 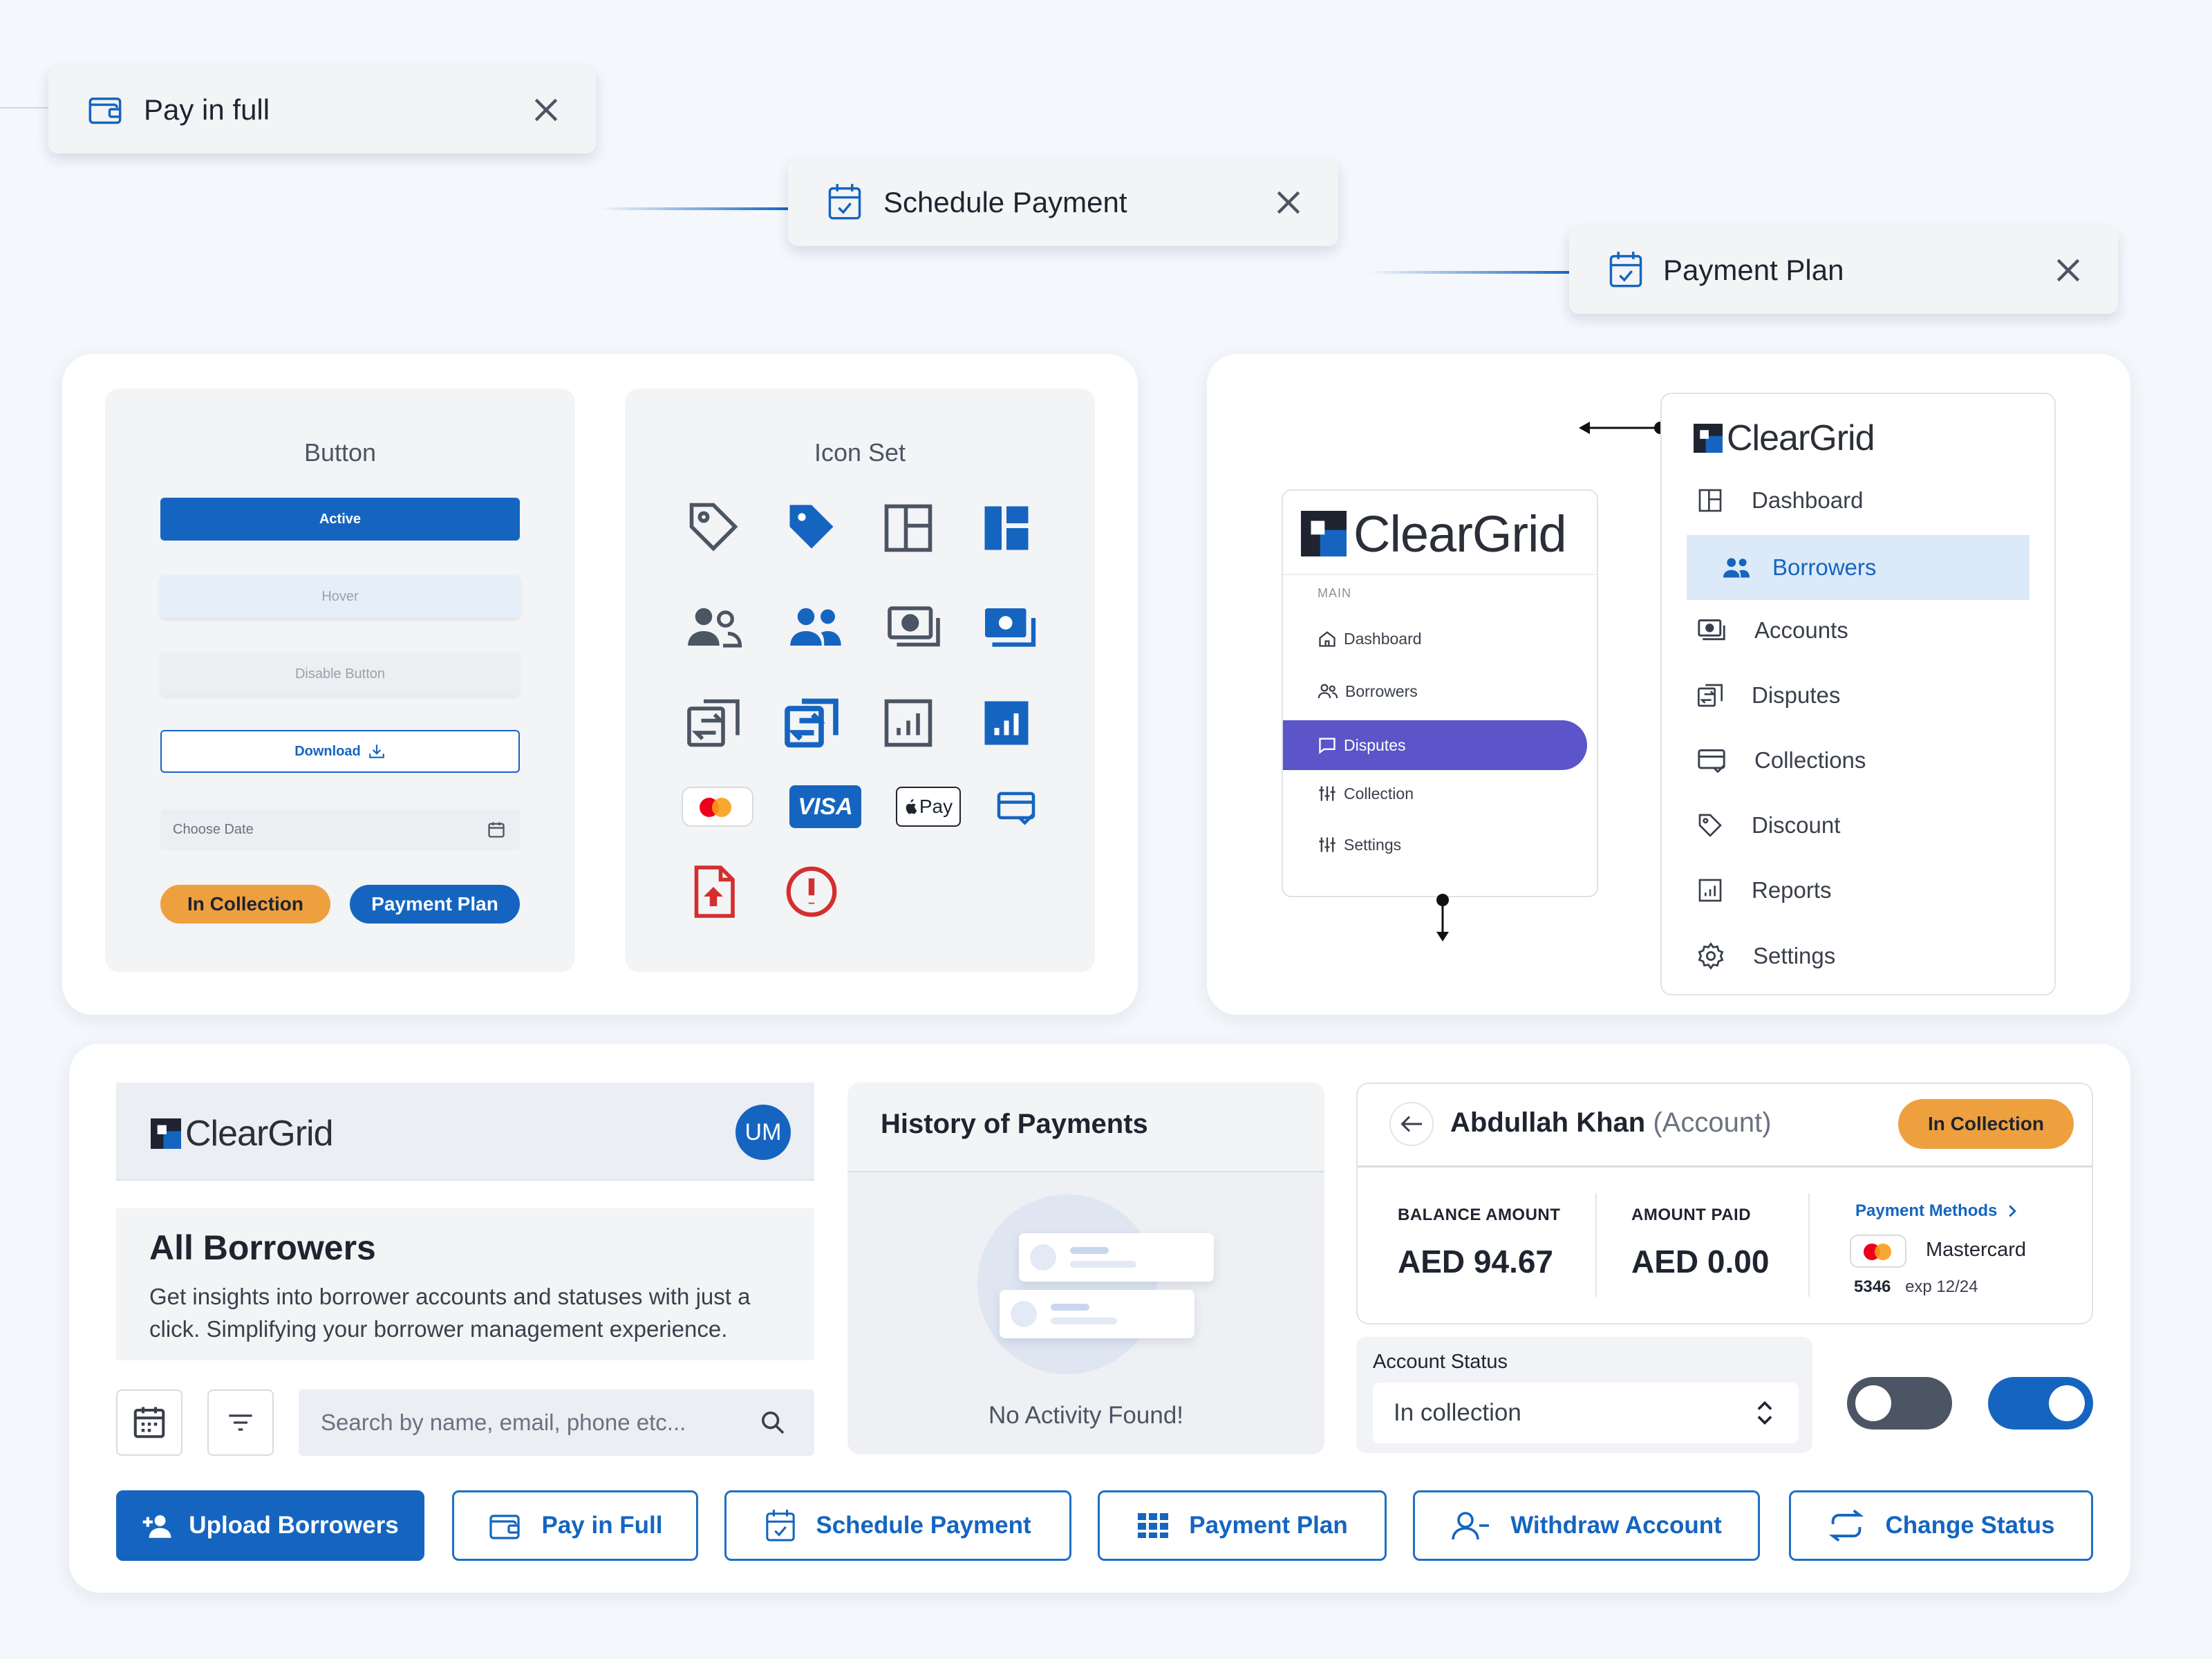 What do you see at coordinates (207, 109) in the screenshot?
I see `chip-label: Pay in full` at bounding box center [207, 109].